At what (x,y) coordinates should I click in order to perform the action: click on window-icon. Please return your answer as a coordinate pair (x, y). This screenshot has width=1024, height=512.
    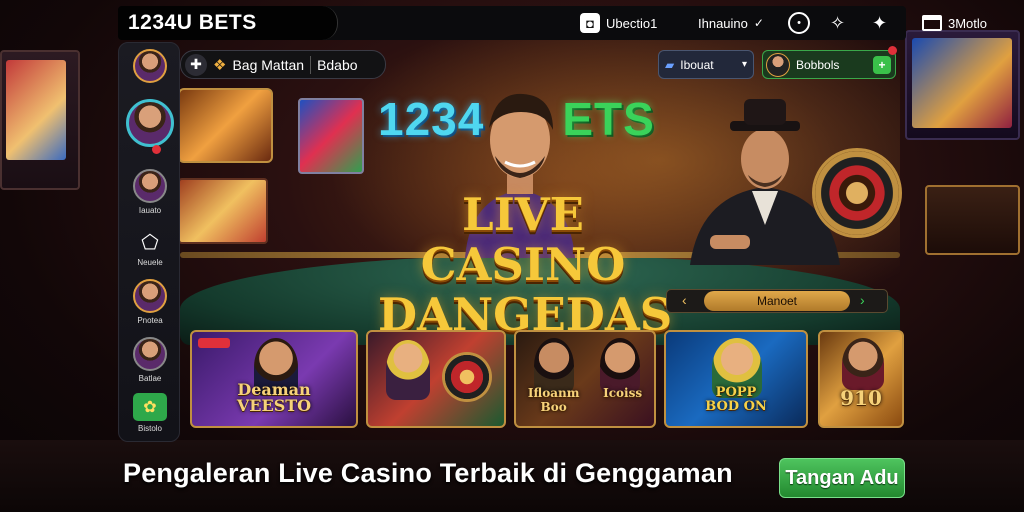
    Looking at the image, I should click on (932, 23).